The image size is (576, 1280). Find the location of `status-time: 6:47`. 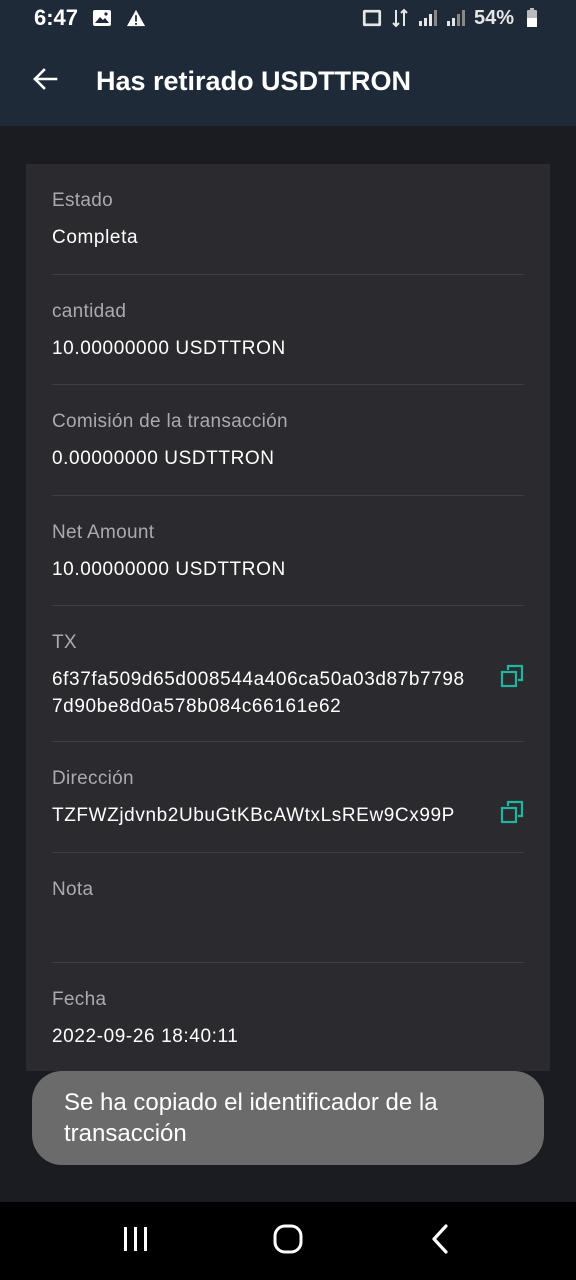

status-time: 6:47 is located at coordinates (56, 17).